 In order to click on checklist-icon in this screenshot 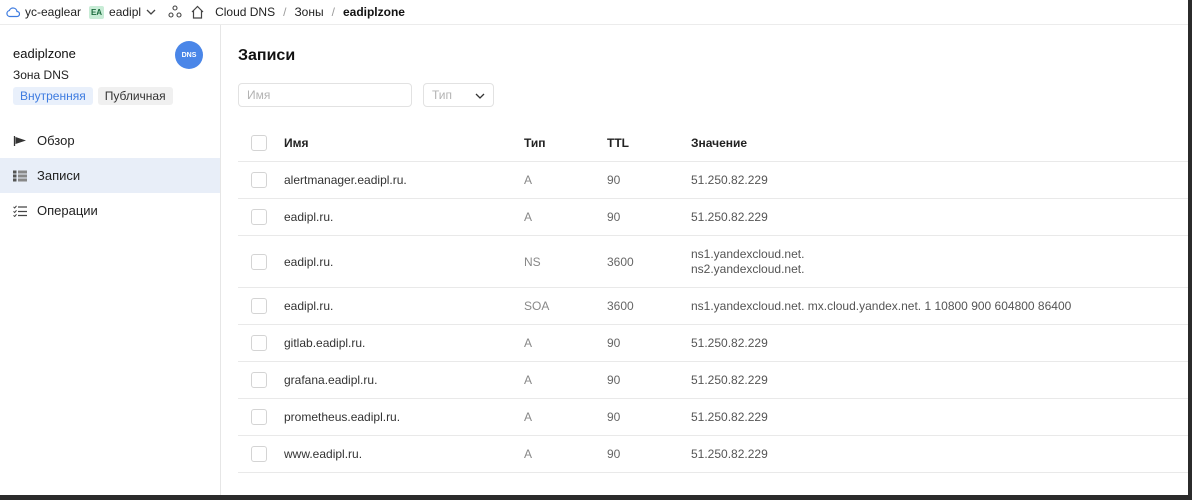, I will do `click(20, 210)`.